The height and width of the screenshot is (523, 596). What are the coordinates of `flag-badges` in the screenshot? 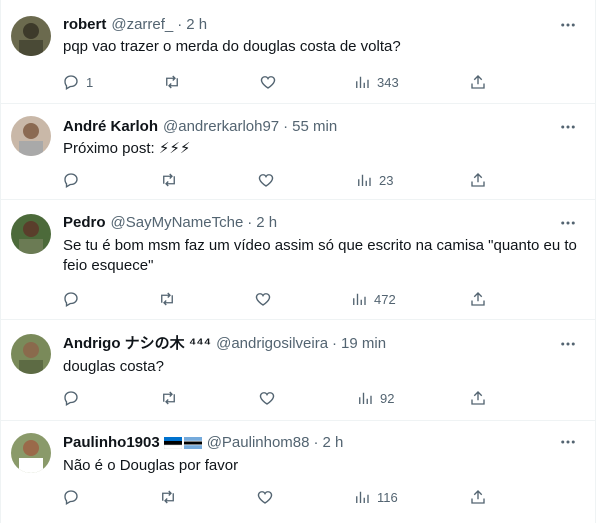 It's located at (182, 443).